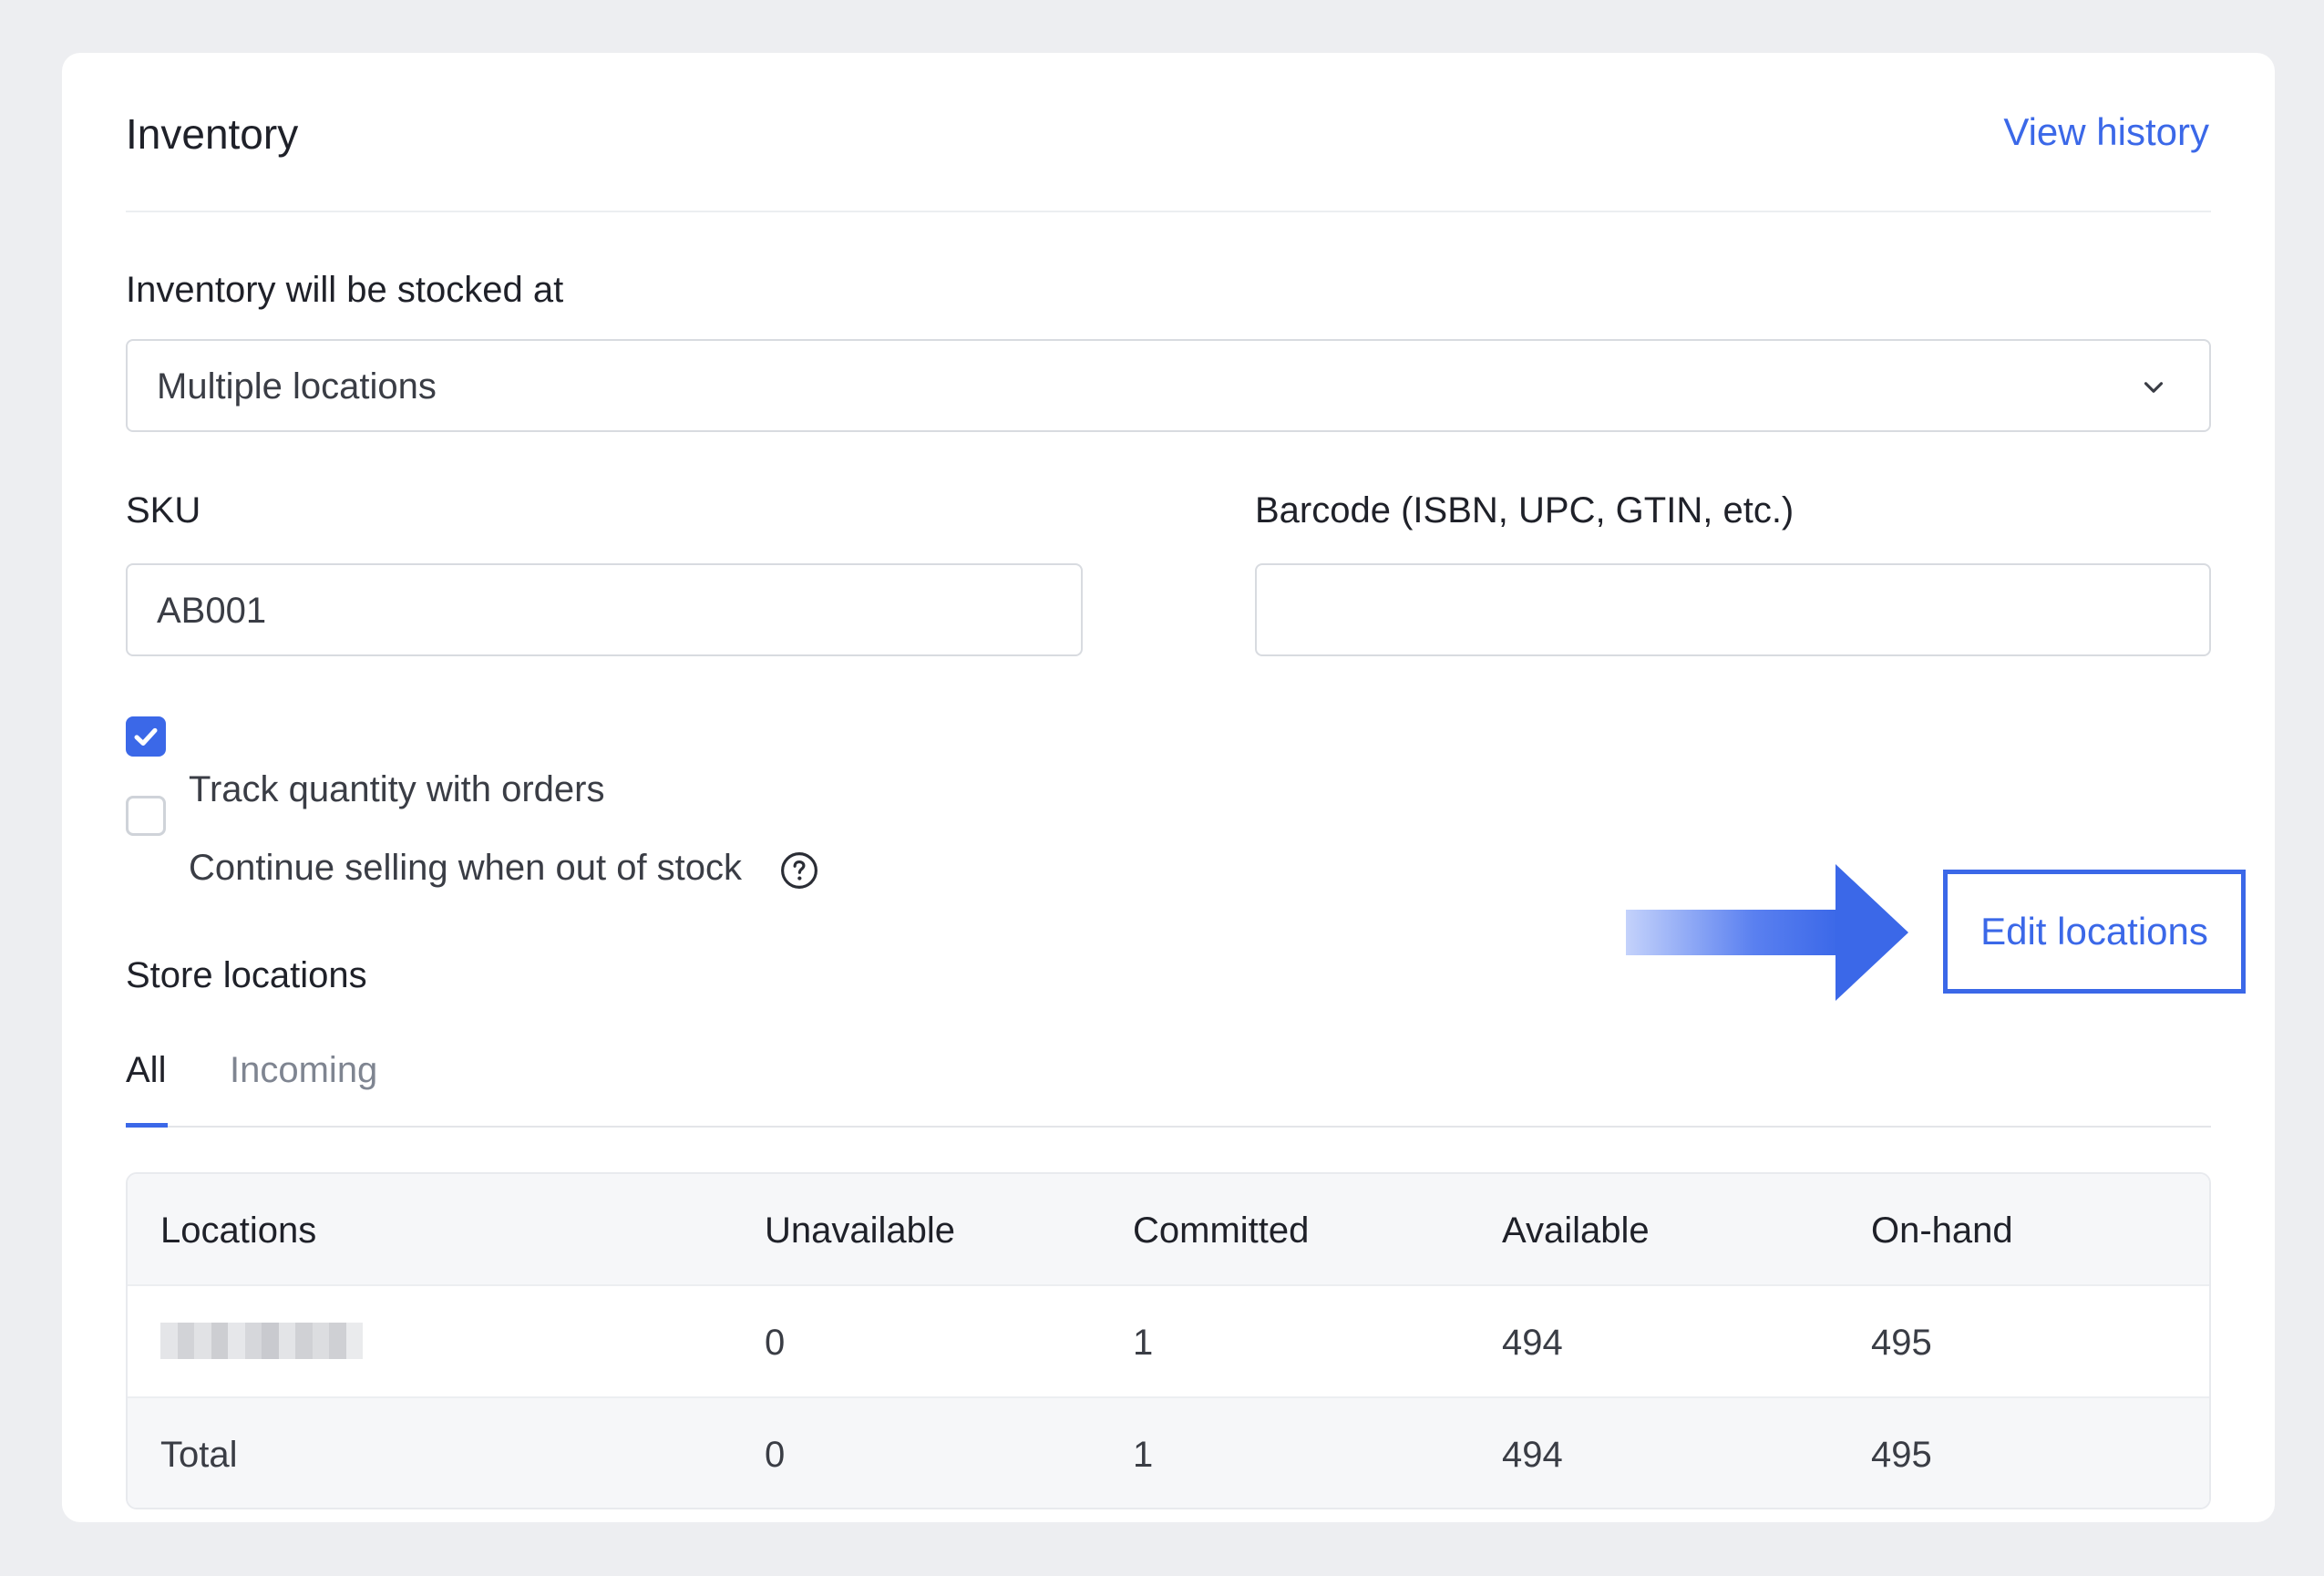 The width and height of the screenshot is (2324, 1576). I want to click on header-divider, so click(1168, 211).